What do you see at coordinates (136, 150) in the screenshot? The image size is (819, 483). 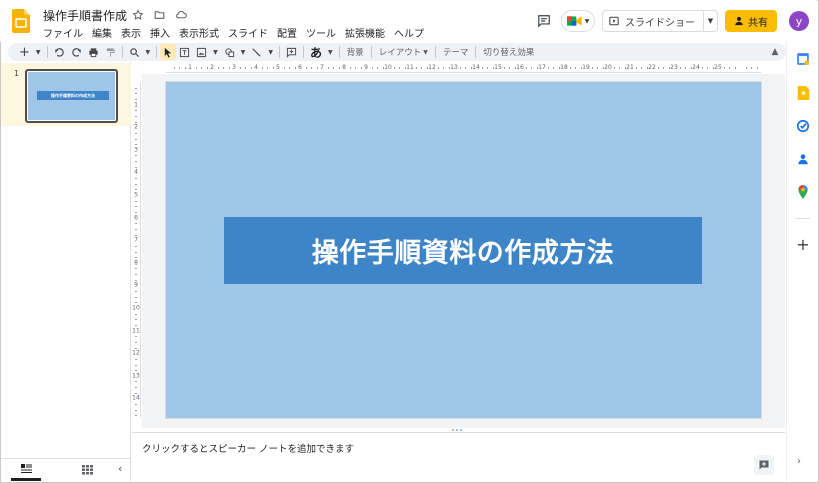 I see `ruler-tick-label: 3` at bounding box center [136, 150].